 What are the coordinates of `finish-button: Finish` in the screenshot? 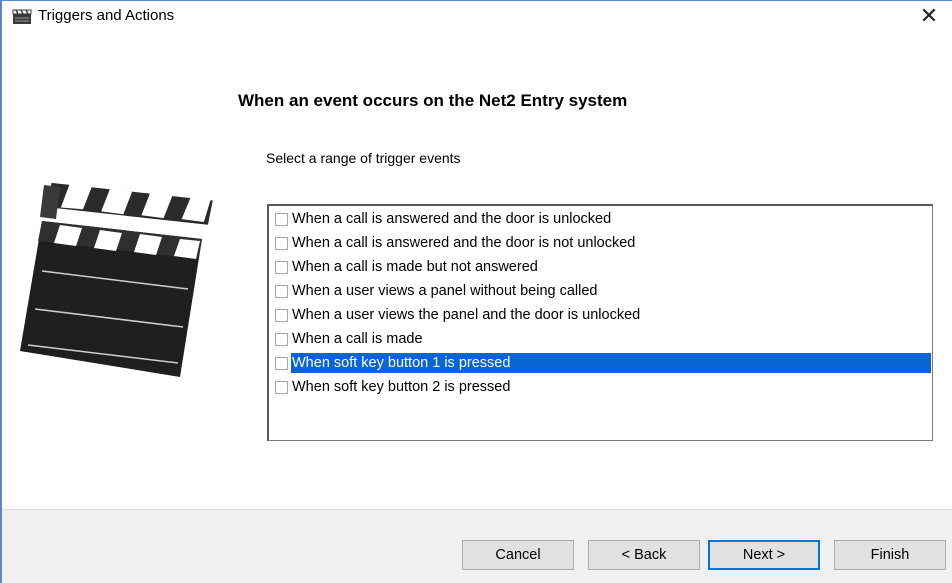 It's located at (890, 555).